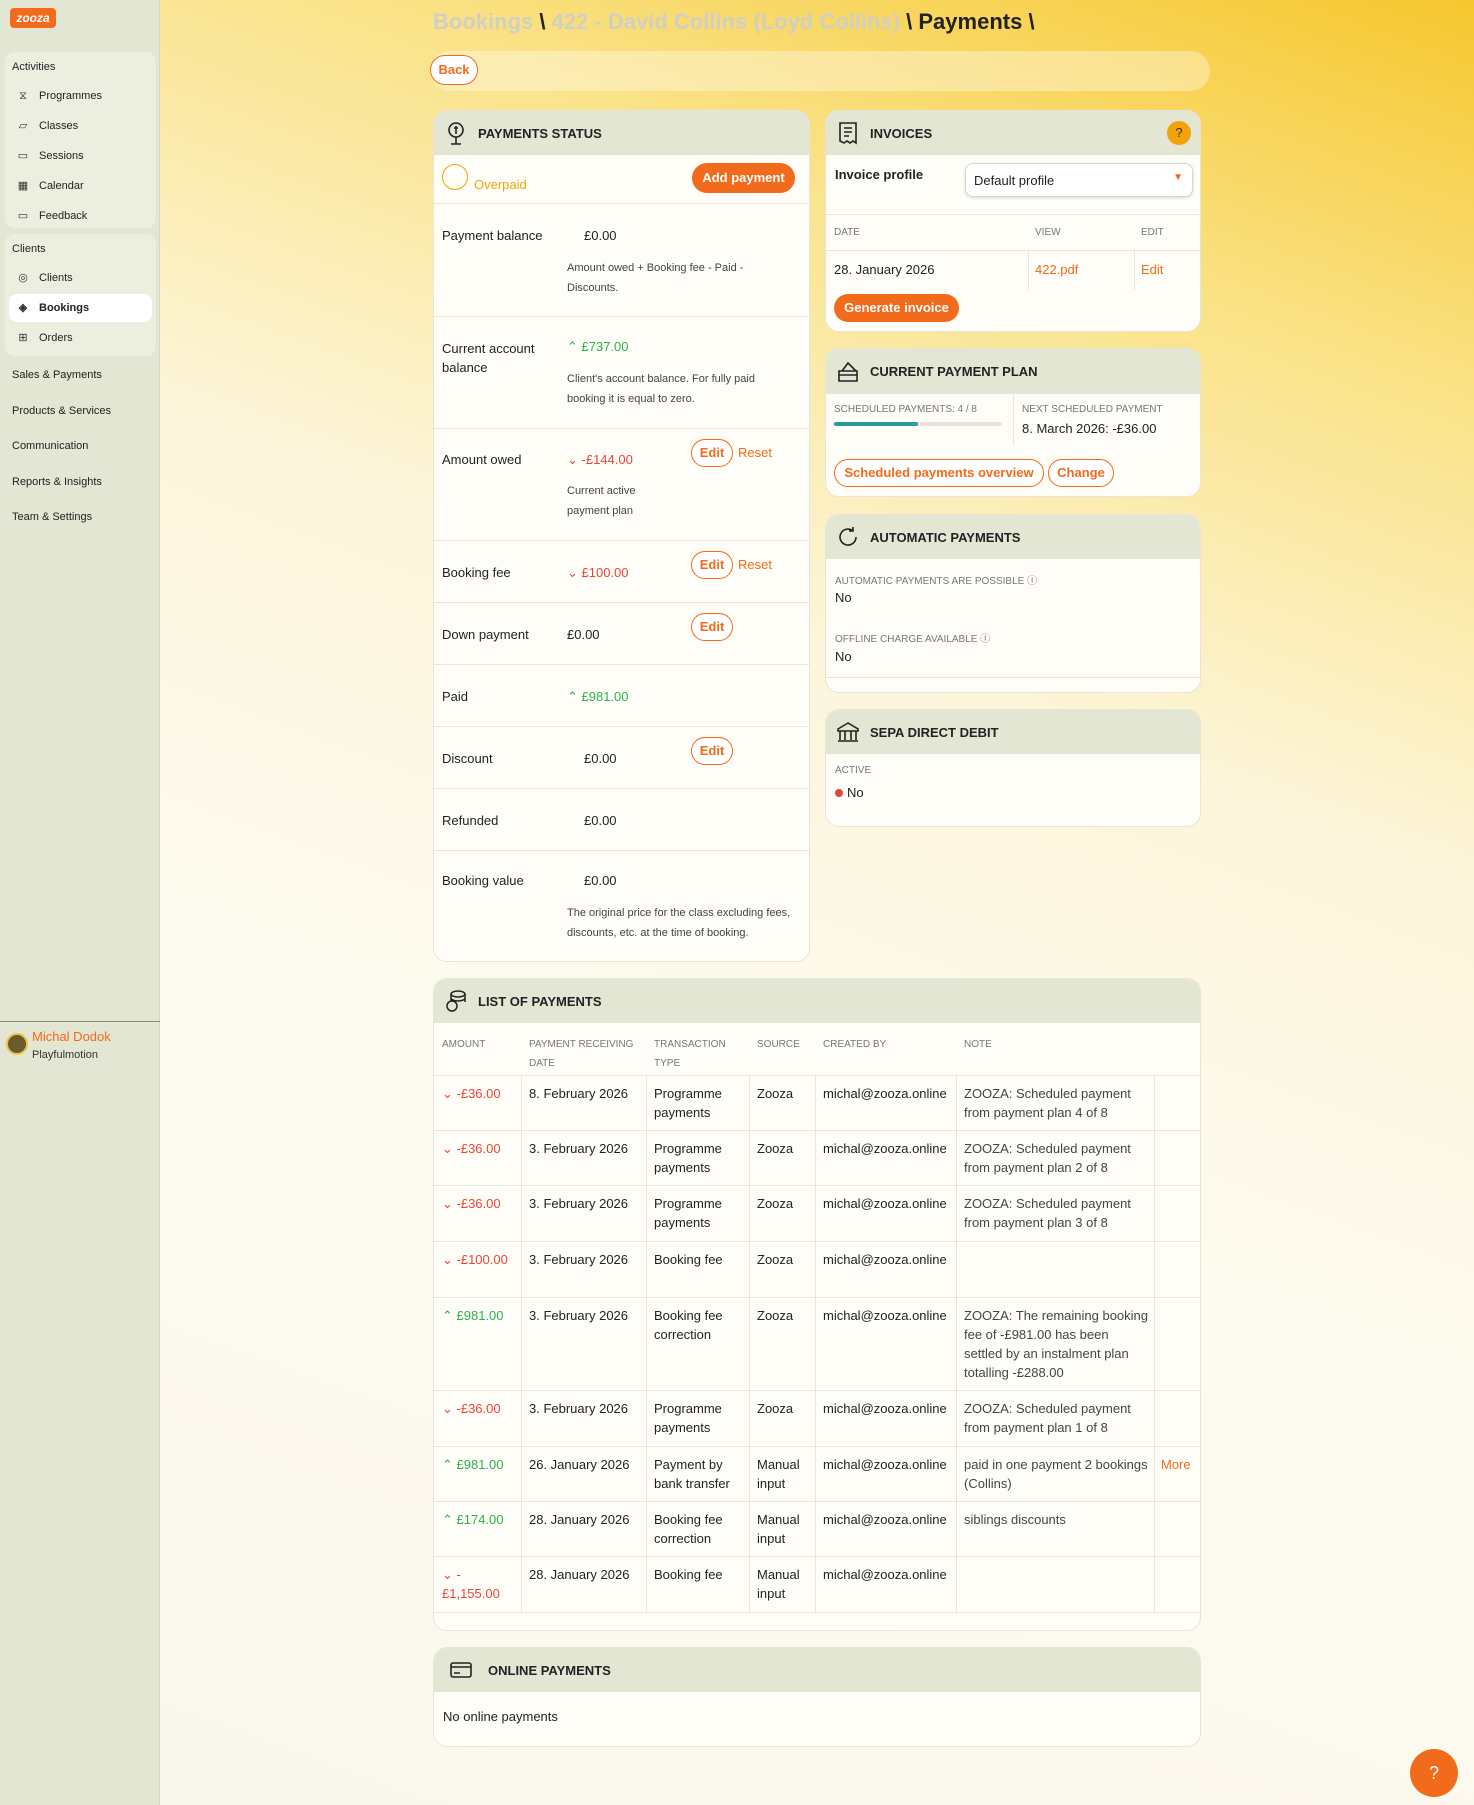 Image resolution: width=1474 pixels, height=1805 pixels. What do you see at coordinates (61, 411) in the screenshot?
I see `sidebar-item-products: Products & Services` at bounding box center [61, 411].